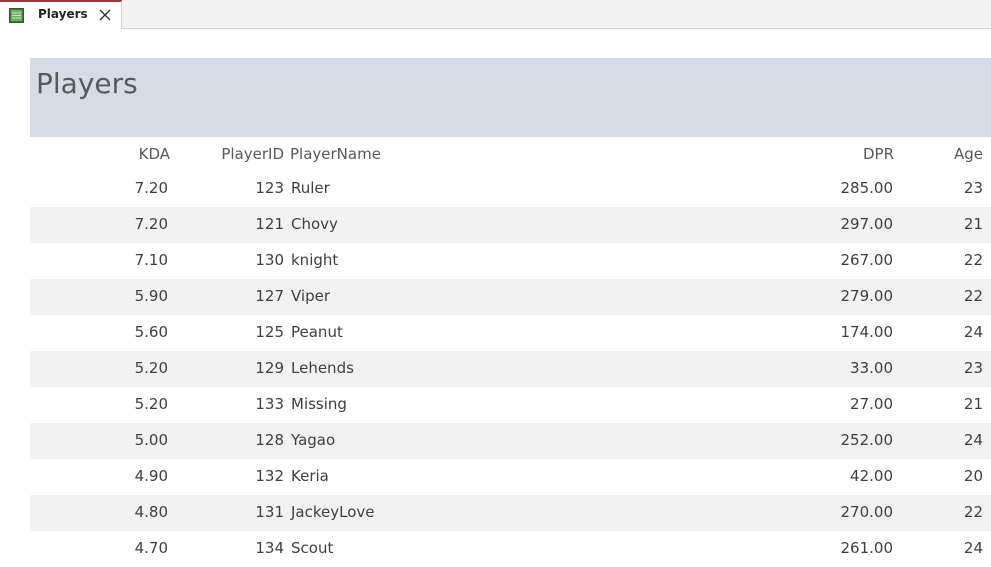 The height and width of the screenshot is (567, 991). I want to click on player-id-value: 129, so click(269, 368).